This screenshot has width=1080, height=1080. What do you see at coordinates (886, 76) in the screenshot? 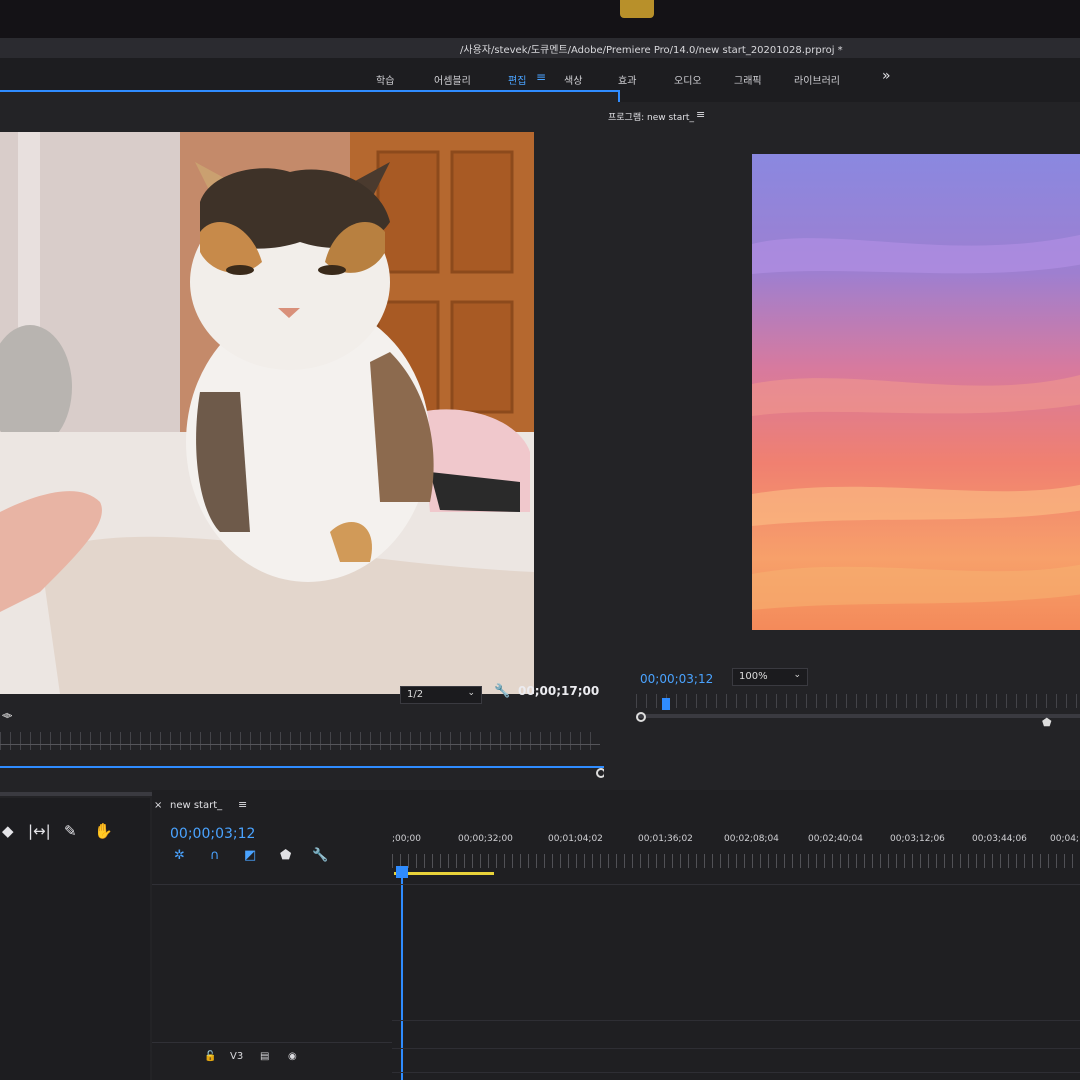
I see `more-workspaces-icon: »` at bounding box center [886, 76].